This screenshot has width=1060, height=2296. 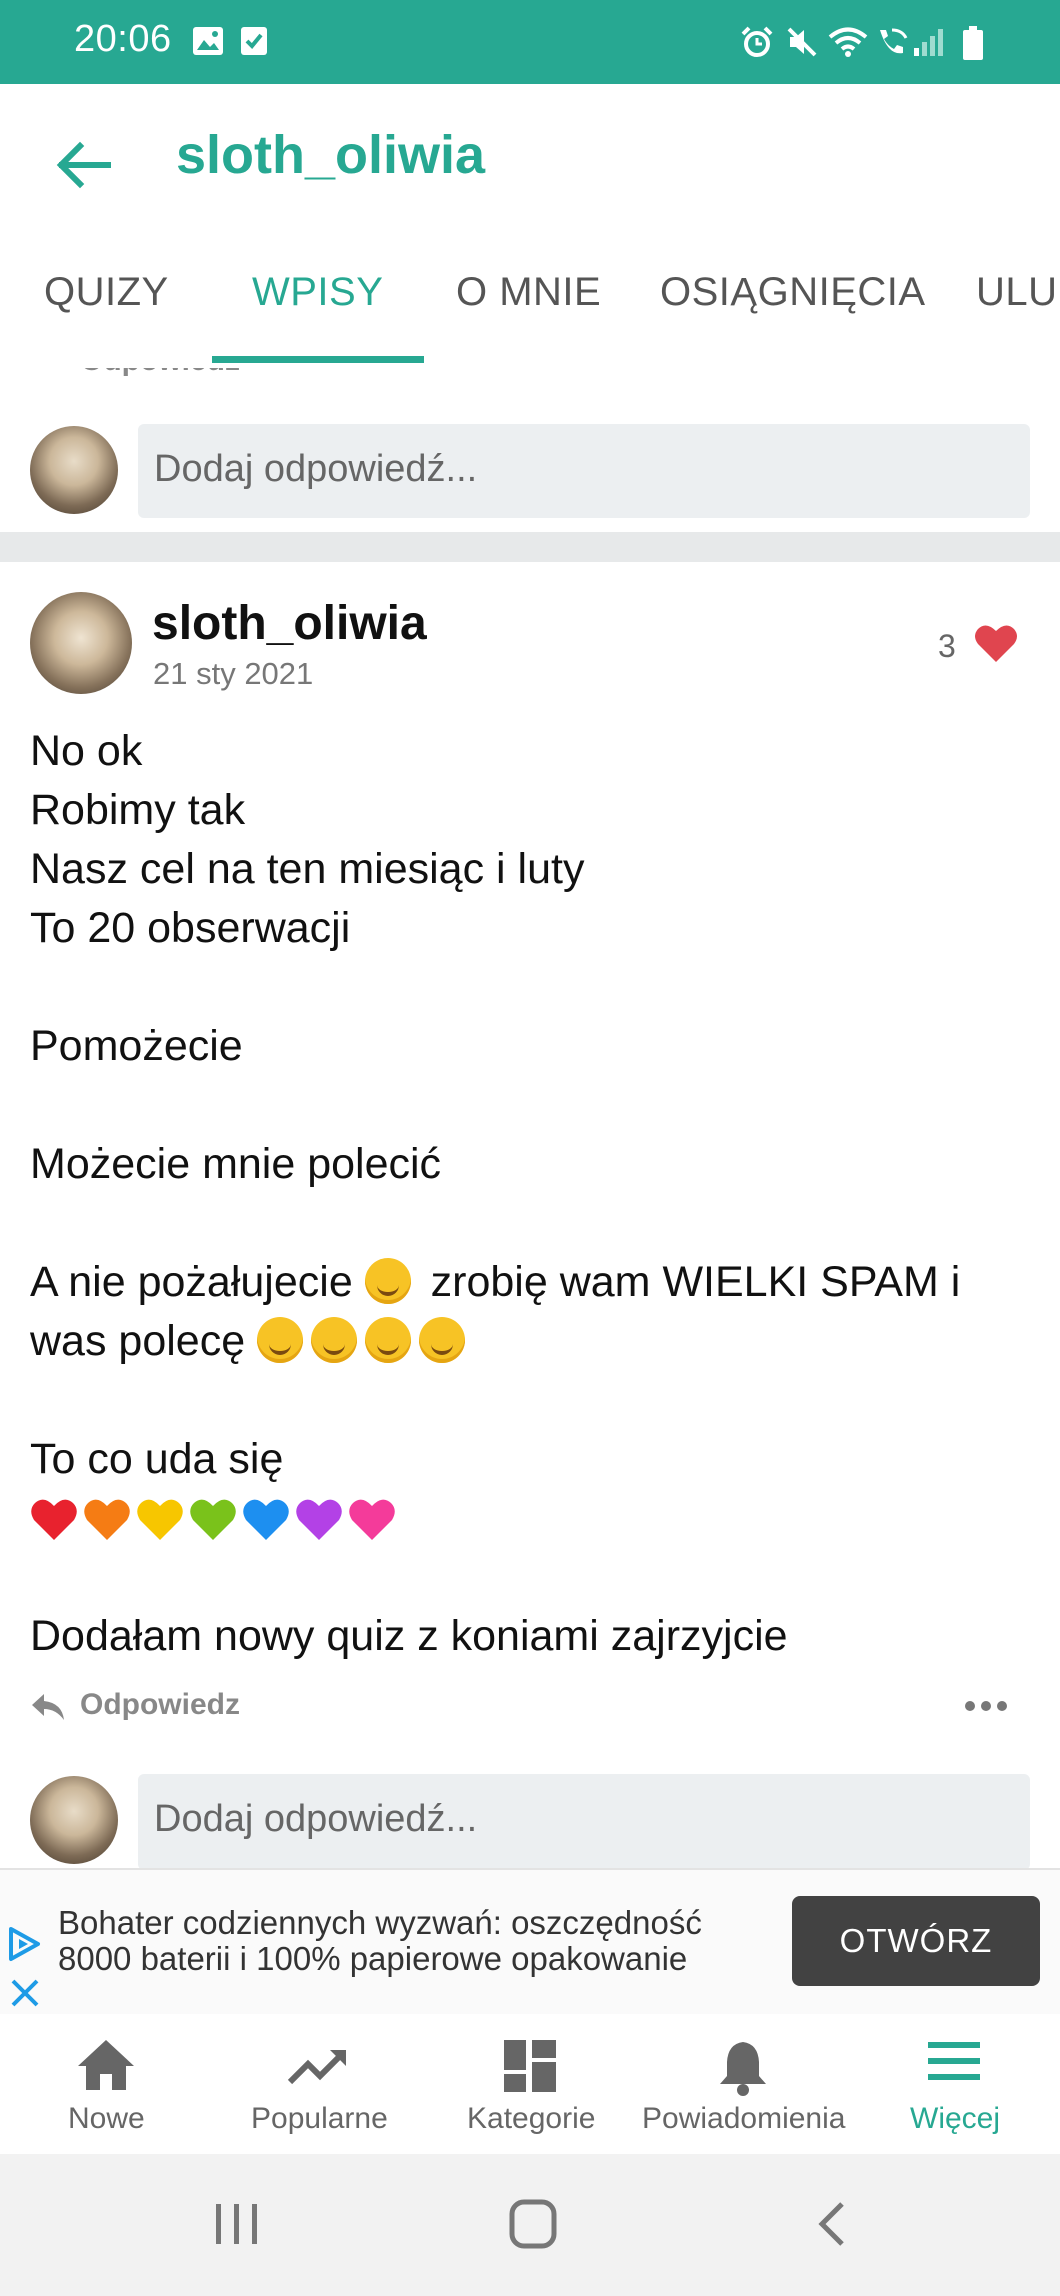 What do you see at coordinates (894, 41) in the screenshot?
I see `wifi-call-icon` at bounding box center [894, 41].